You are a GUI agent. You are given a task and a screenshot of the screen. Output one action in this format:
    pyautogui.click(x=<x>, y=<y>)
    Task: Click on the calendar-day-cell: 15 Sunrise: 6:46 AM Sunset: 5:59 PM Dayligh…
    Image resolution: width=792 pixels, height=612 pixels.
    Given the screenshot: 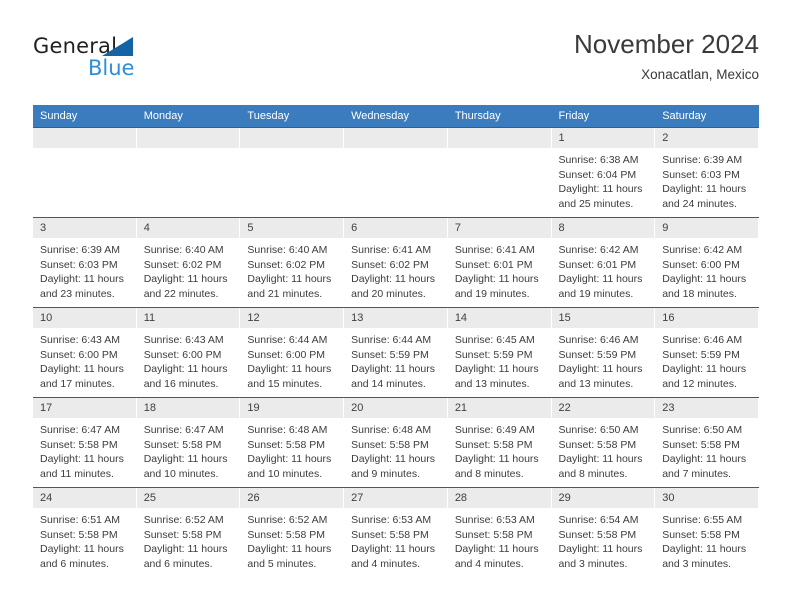 What is the action you would take?
    pyautogui.click(x=603, y=352)
    